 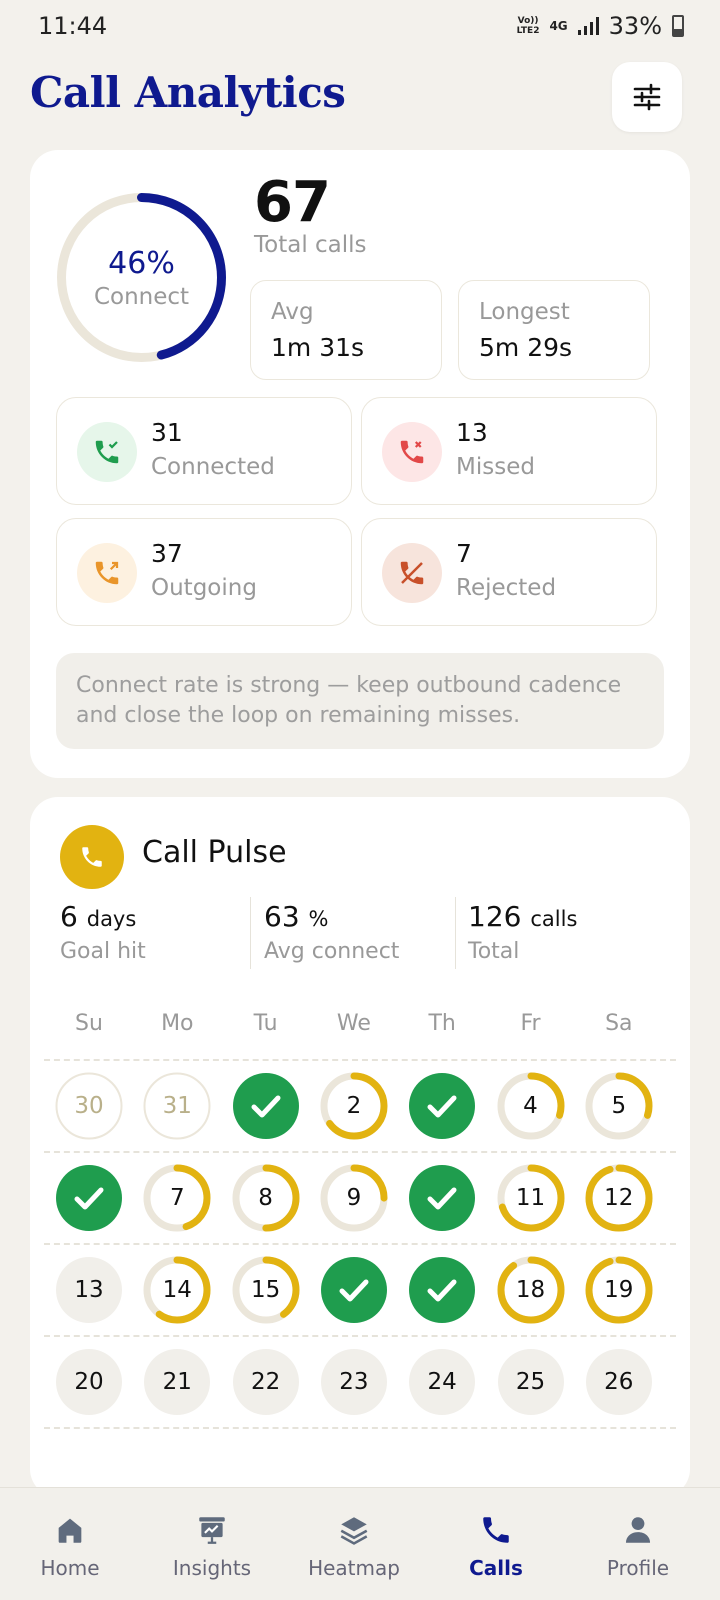 I want to click on calendar-day: 5, so click(x=619, y=1106).